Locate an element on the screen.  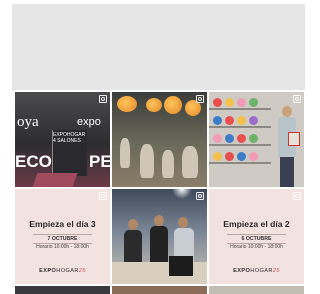
grid-post-colorful-shop is located at coordinates (256, 139).